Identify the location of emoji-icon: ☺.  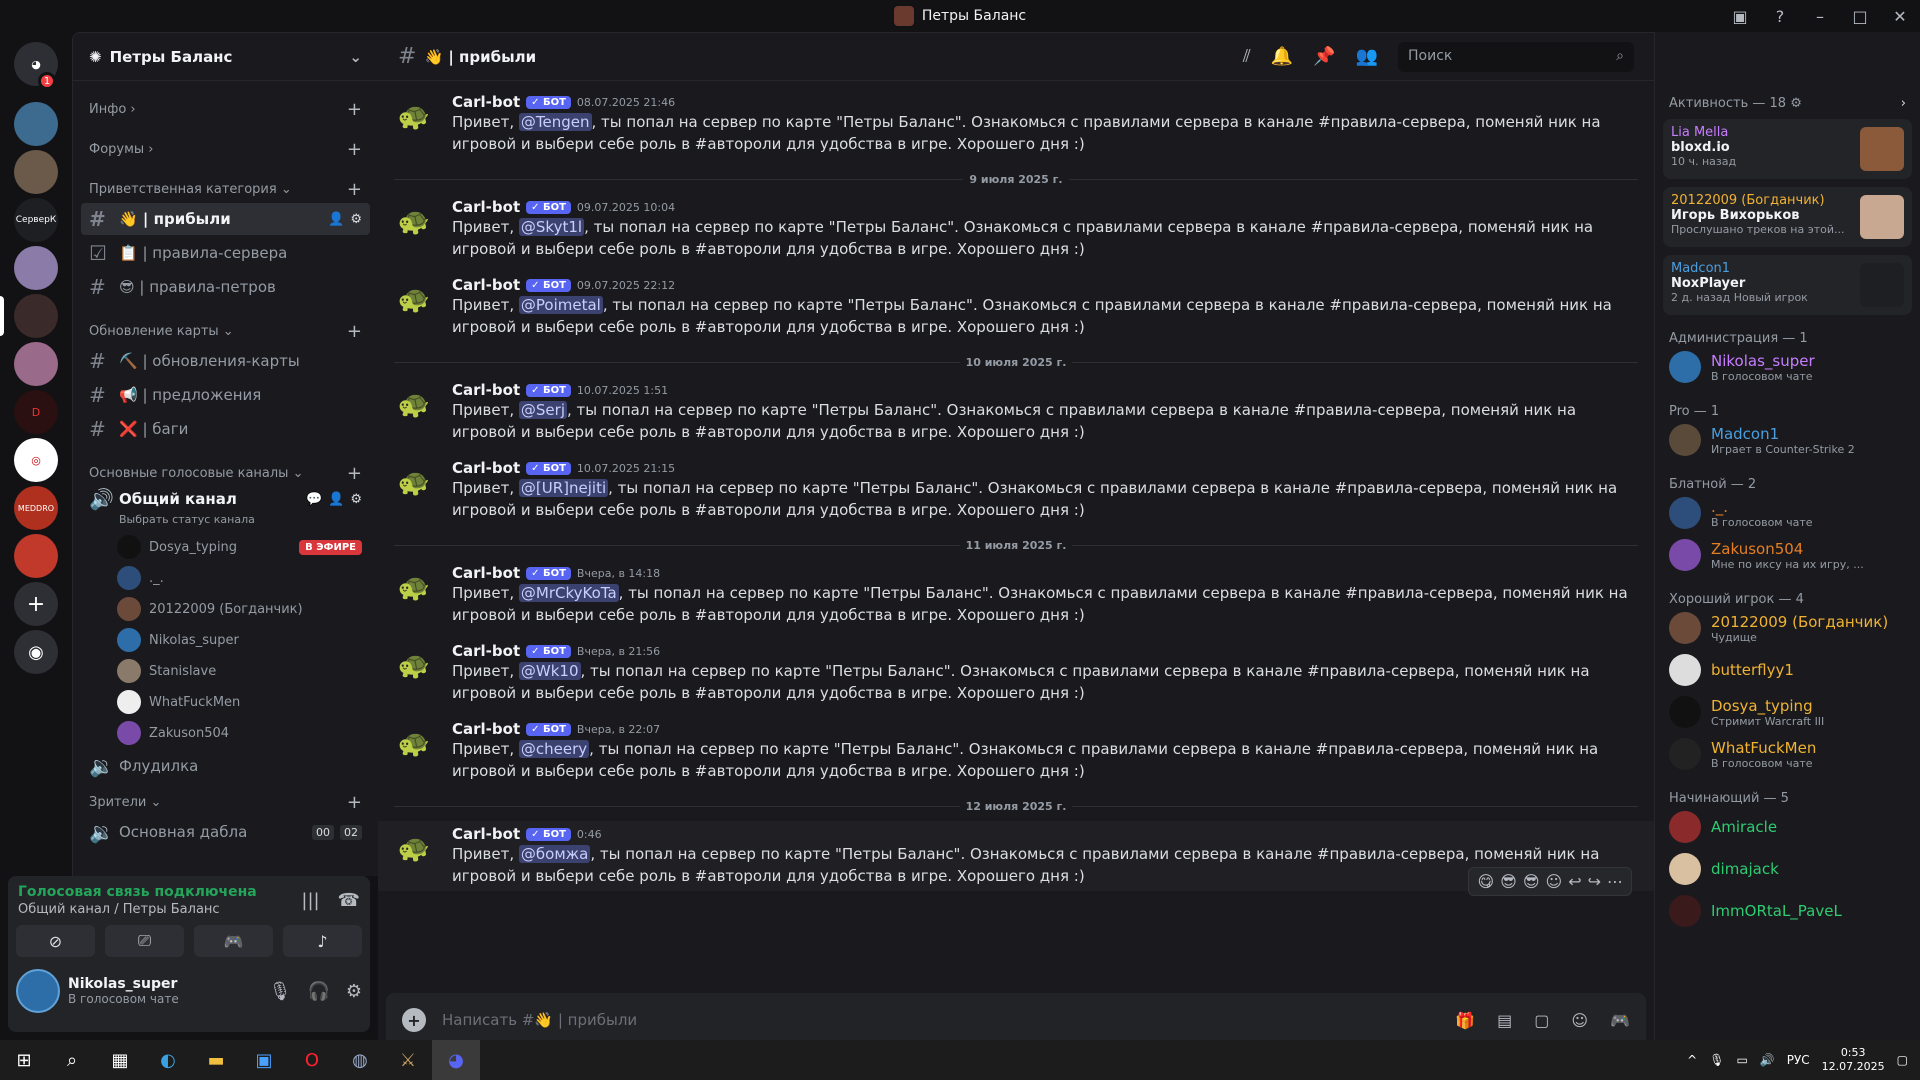
(1579, 1020).